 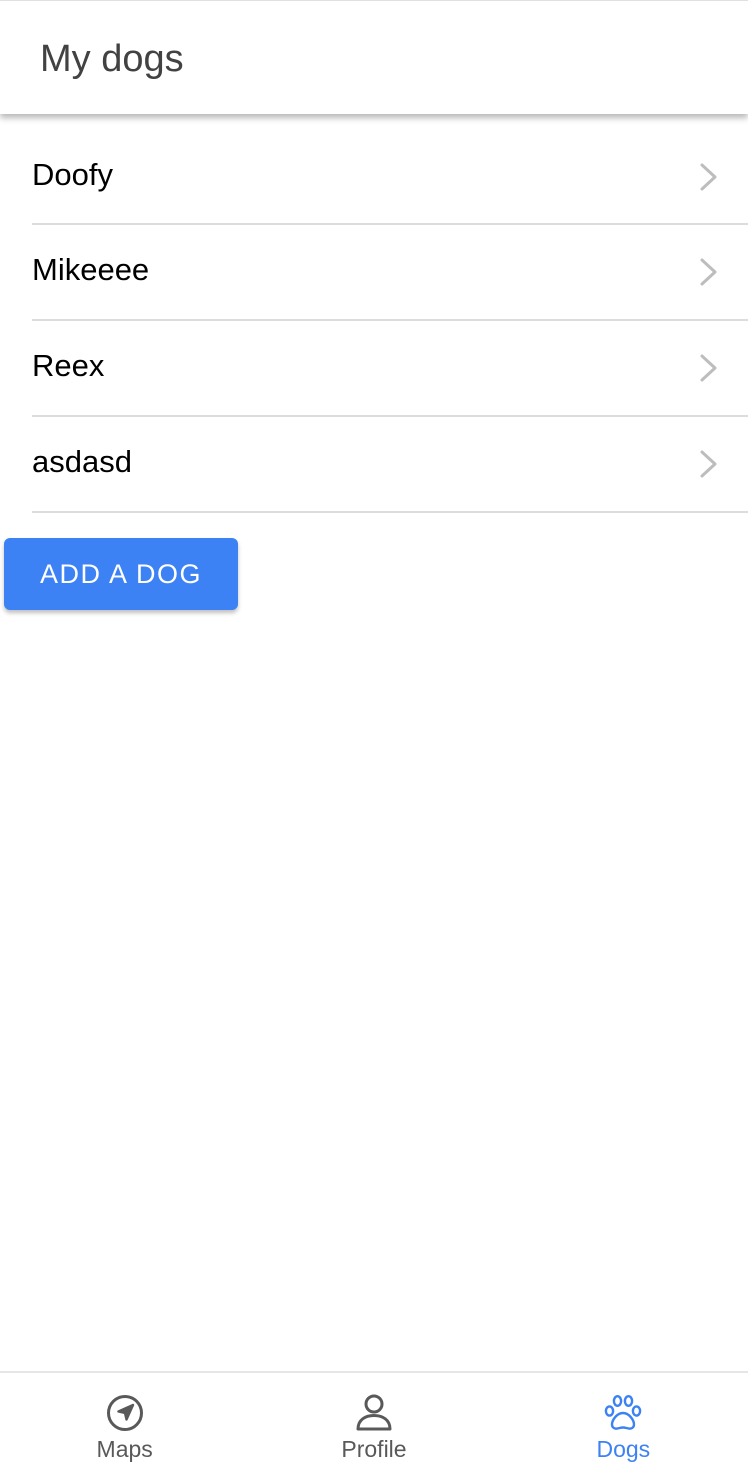 I want to click on page-title: My dogs, so click(x=112, y=59).